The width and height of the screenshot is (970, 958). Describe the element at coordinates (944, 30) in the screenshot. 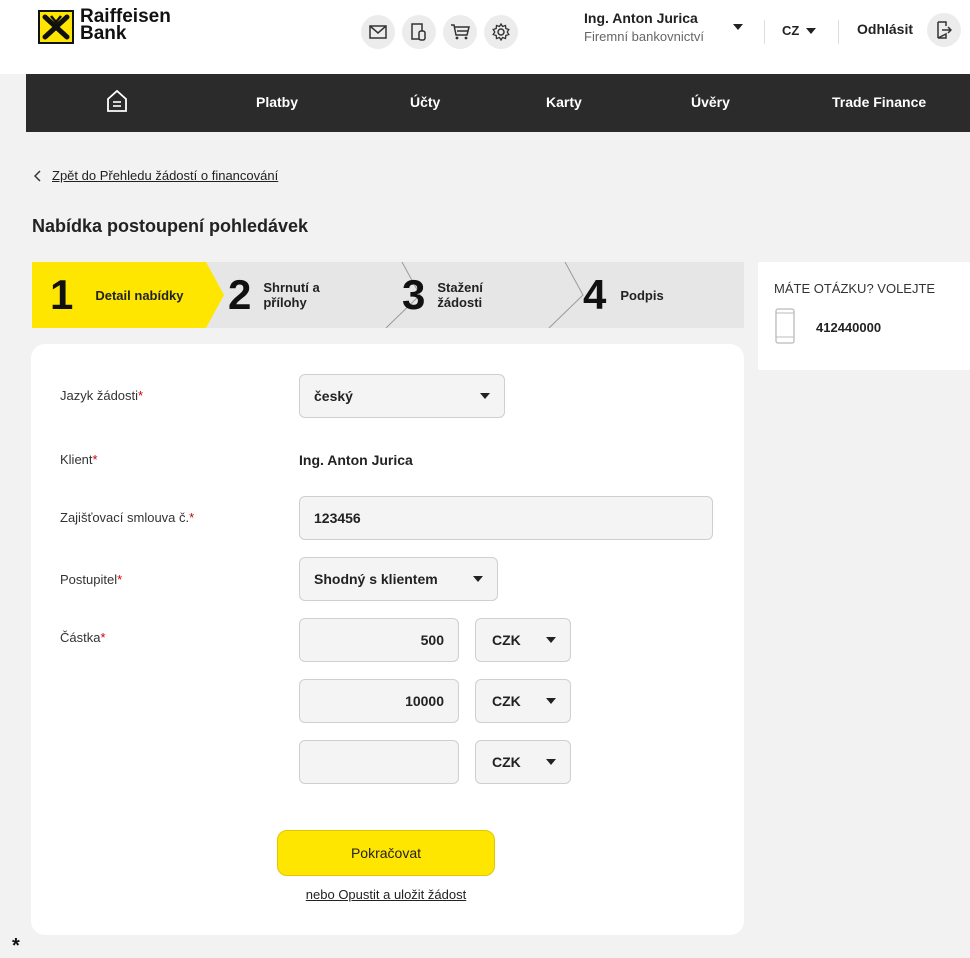

I see `logout-icon` at that location.